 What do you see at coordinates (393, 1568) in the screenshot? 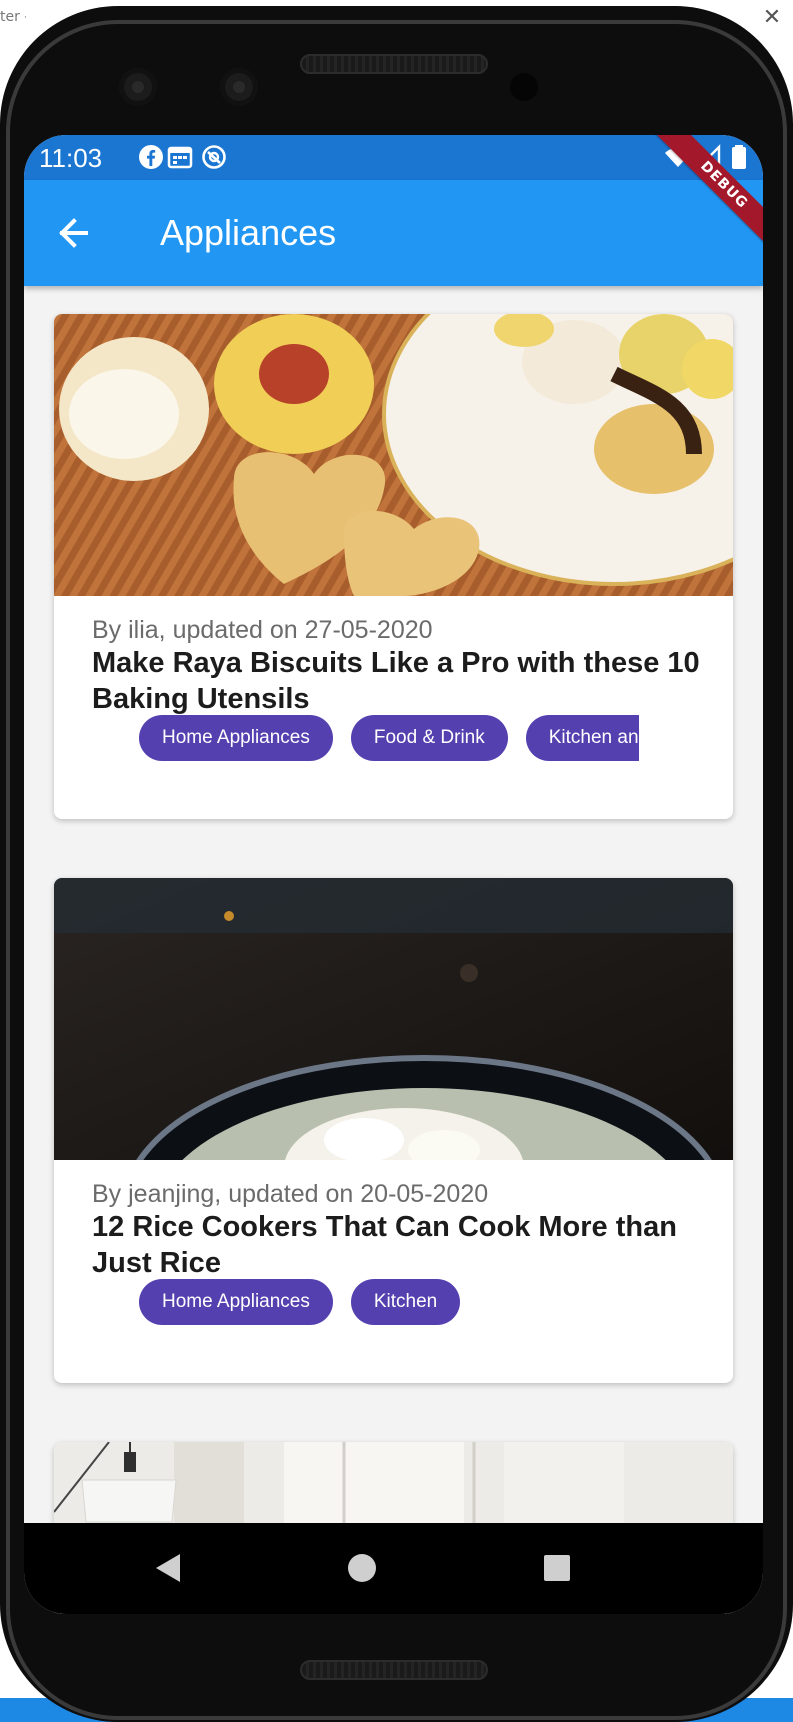
I see `navigation-bar` at bounding box center [393, 1568].